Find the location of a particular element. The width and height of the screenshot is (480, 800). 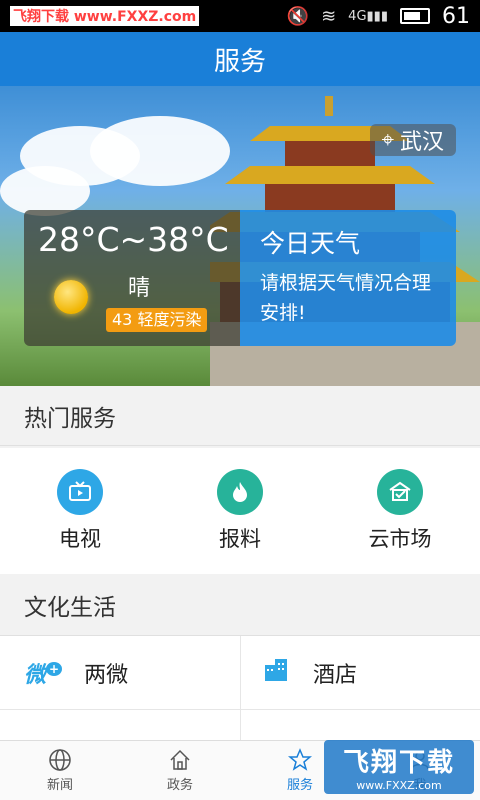

location-label: 武汉 is located at coordinates (421, 142).